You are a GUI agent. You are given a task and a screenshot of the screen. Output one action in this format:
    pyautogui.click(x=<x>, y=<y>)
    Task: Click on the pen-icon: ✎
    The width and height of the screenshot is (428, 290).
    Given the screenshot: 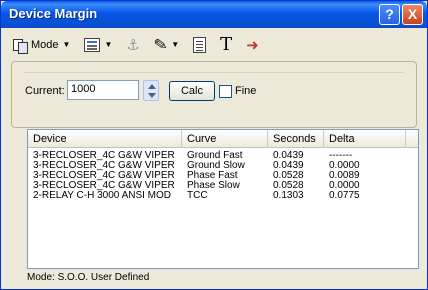 What is the action you would take?
    pyautogui.click(x=160, y=45)
    